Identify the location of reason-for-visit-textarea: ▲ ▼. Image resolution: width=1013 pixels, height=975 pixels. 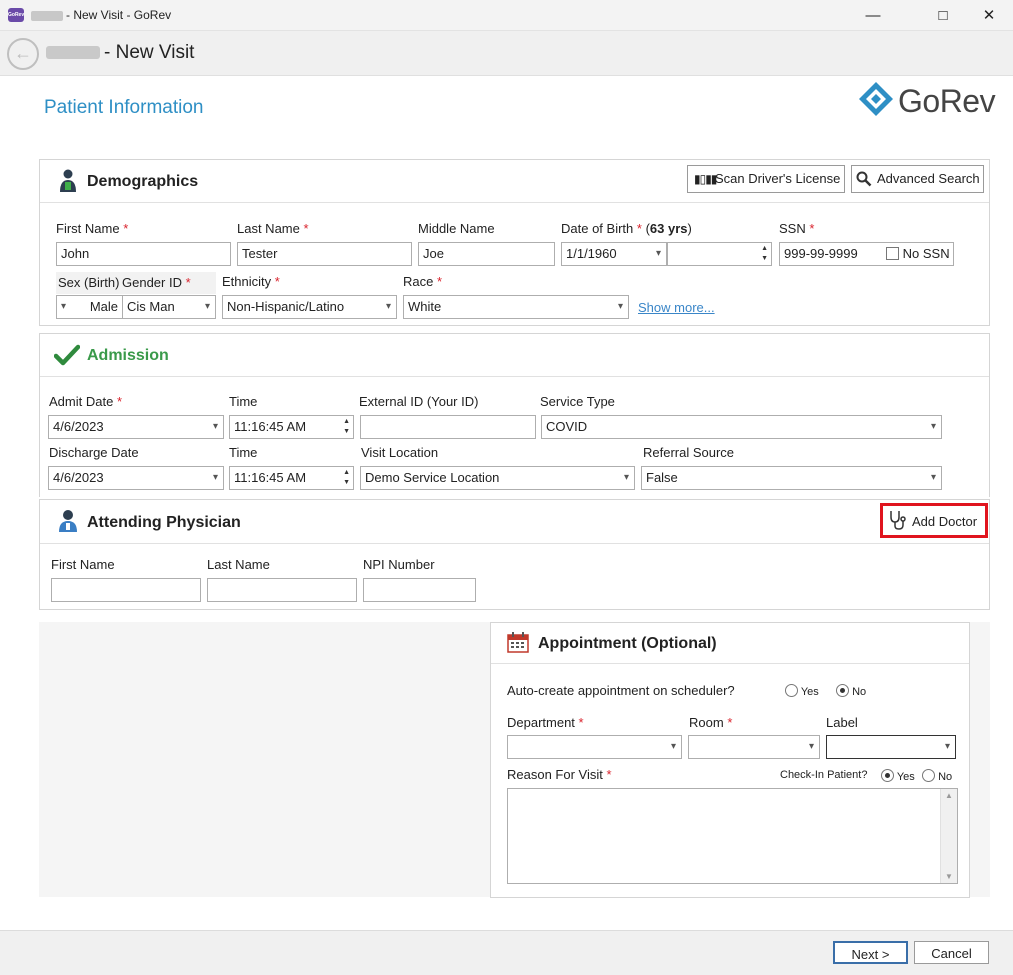
(732, 836).